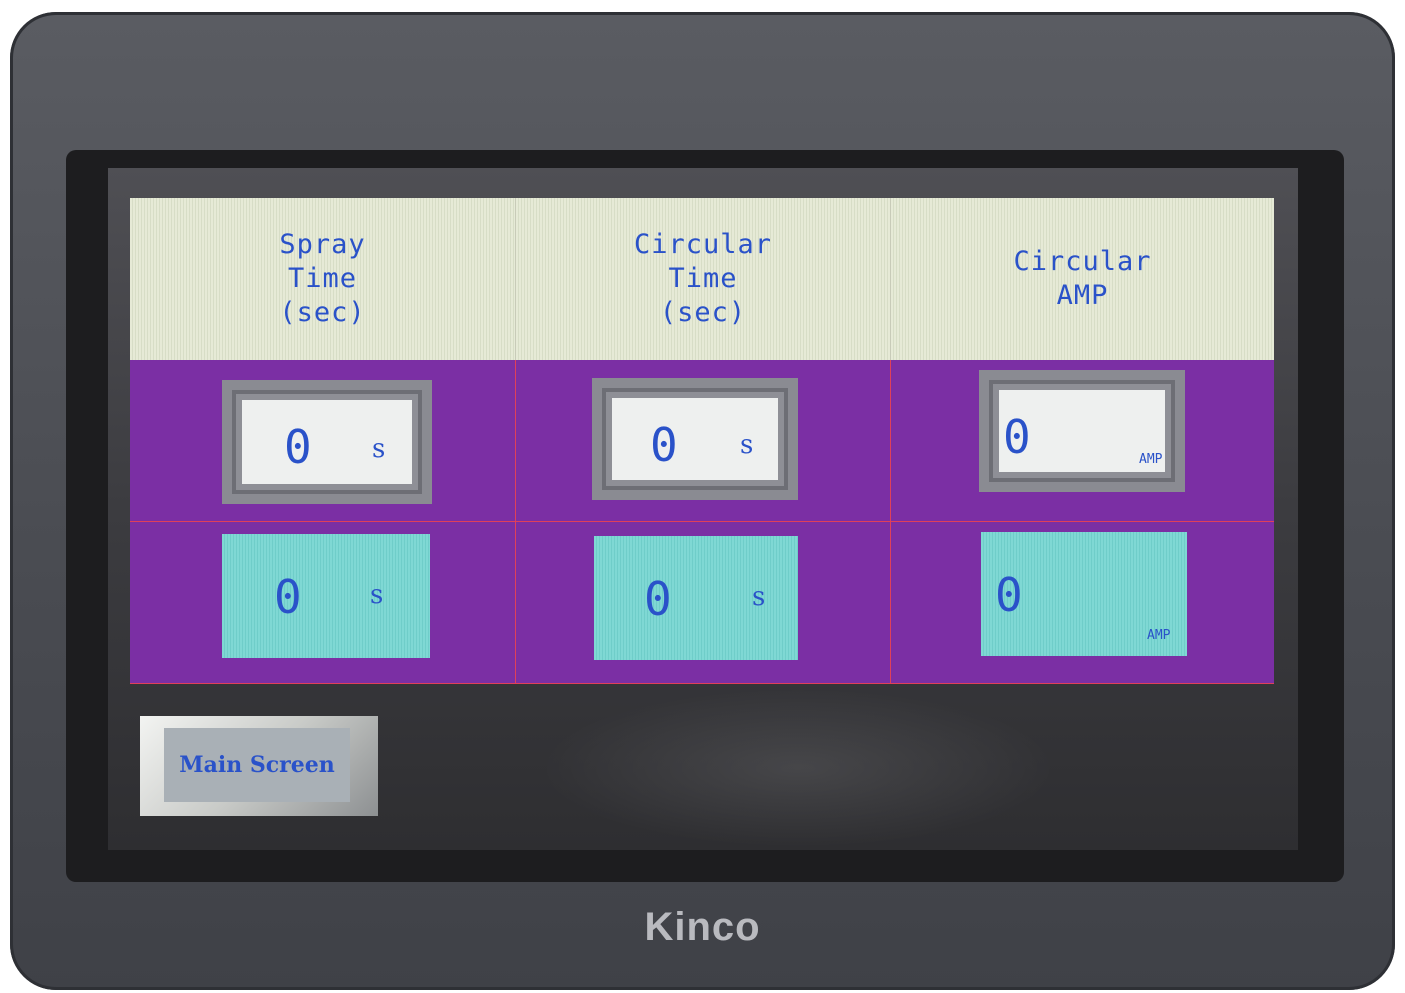  Describe the element at coordinates (798, 768) in the screenshot. I see `screen-glare` at that location.